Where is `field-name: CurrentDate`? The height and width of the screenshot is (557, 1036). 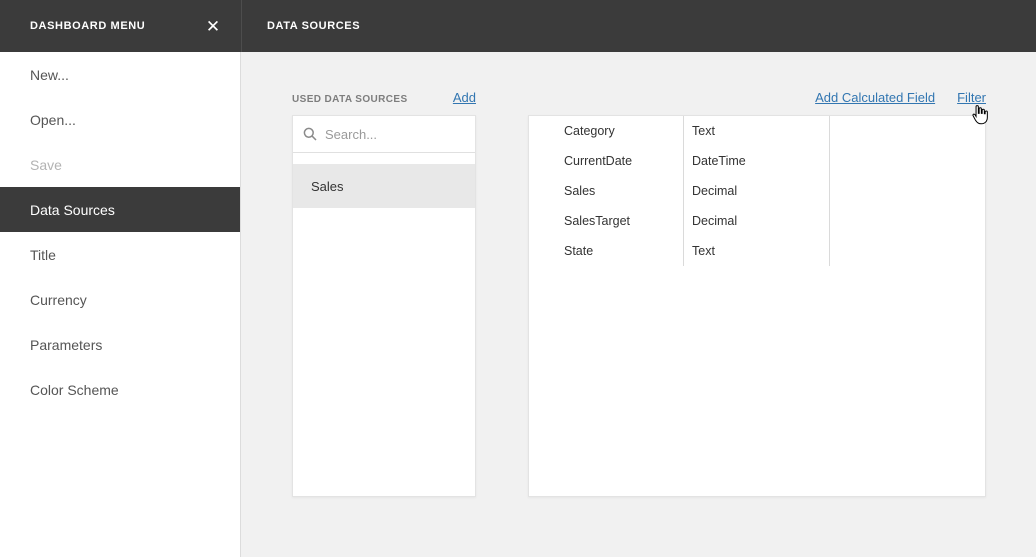 field-name: CurrentDate is located at coordinates (606, 161).